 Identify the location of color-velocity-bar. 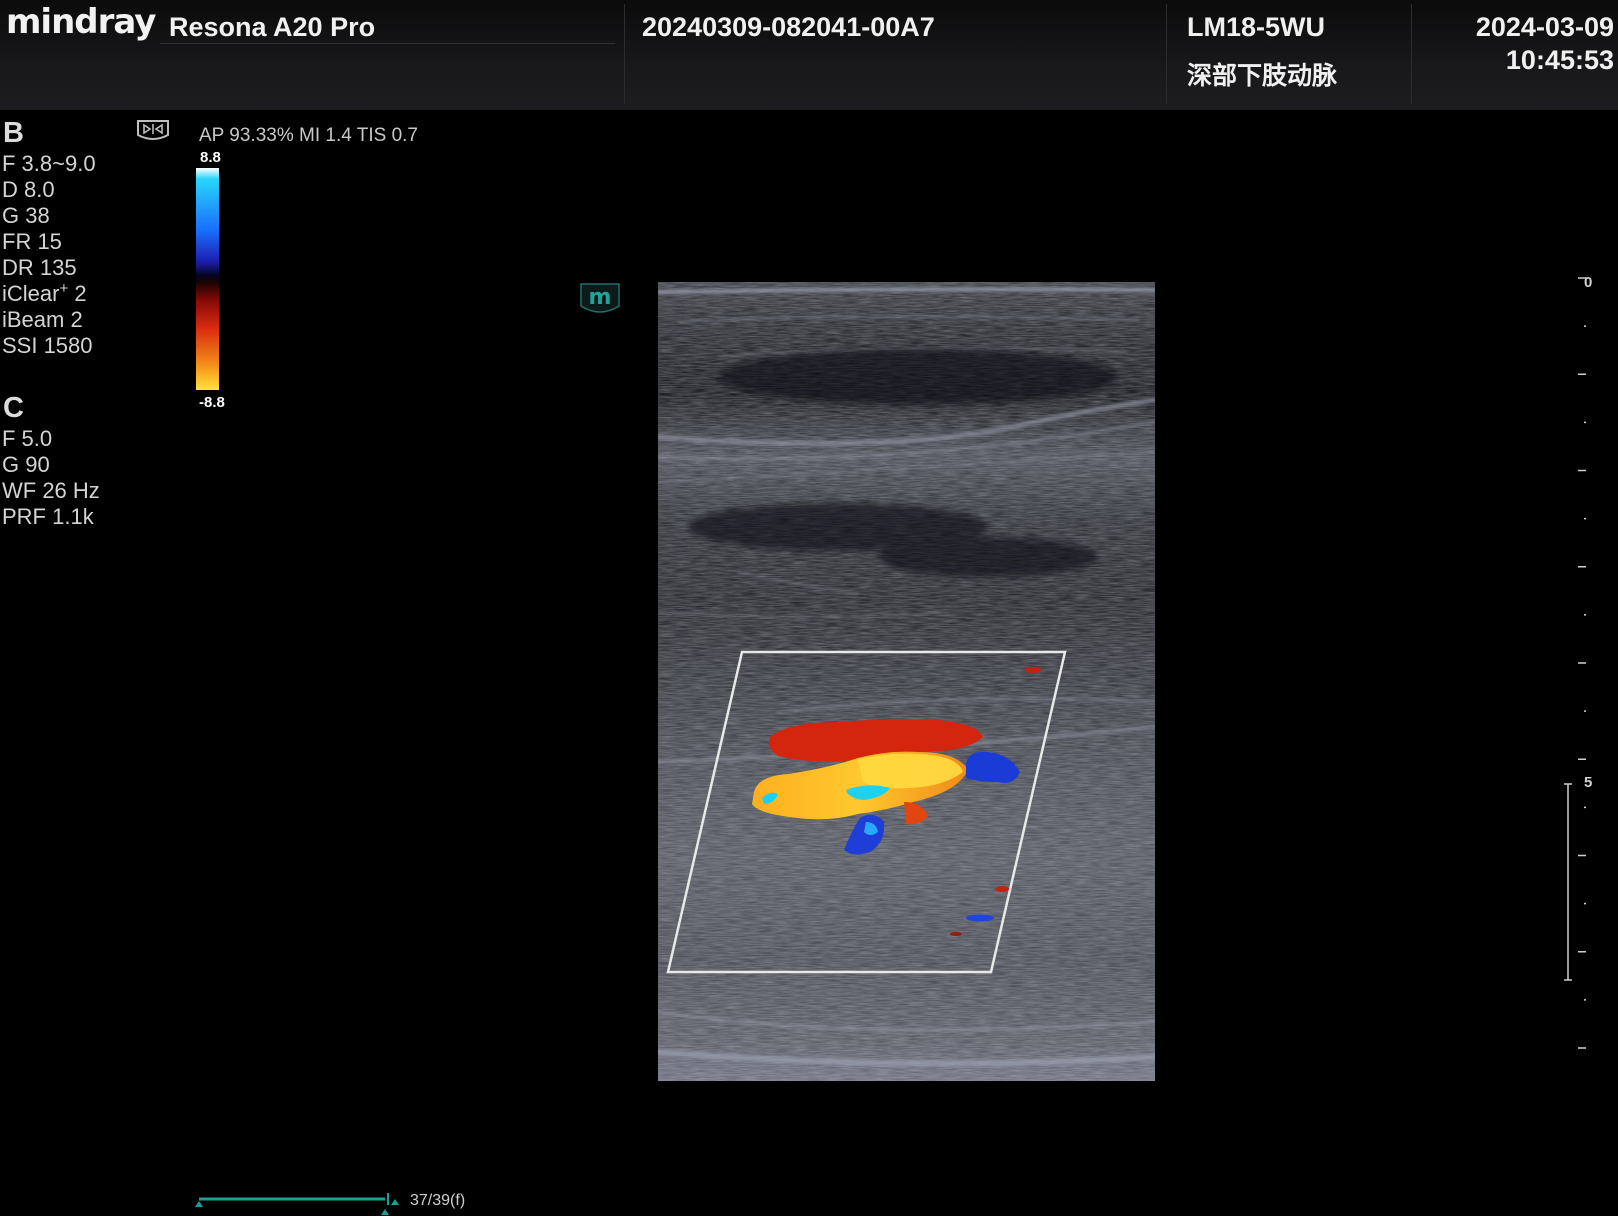
(207, 279).